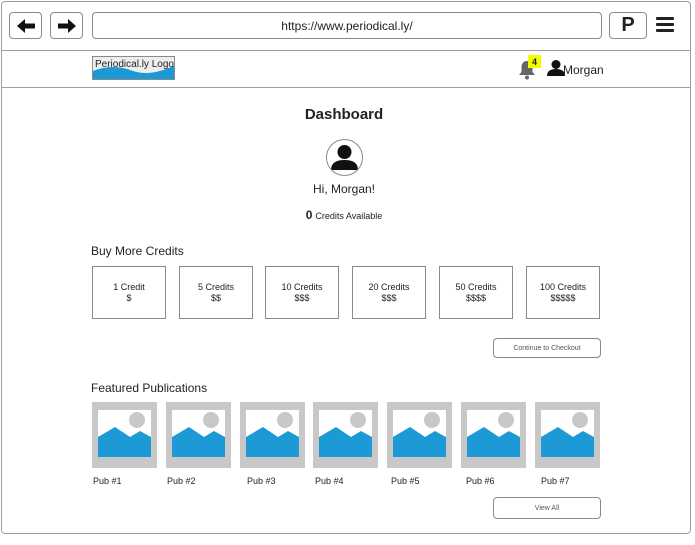 The height and width of the screenshot is (545, 695). What do you see at coordinates (137, 251) in the screenshot?
I see `buy-credits-heading: Buy More Credits` at bounding box center [137, 251].